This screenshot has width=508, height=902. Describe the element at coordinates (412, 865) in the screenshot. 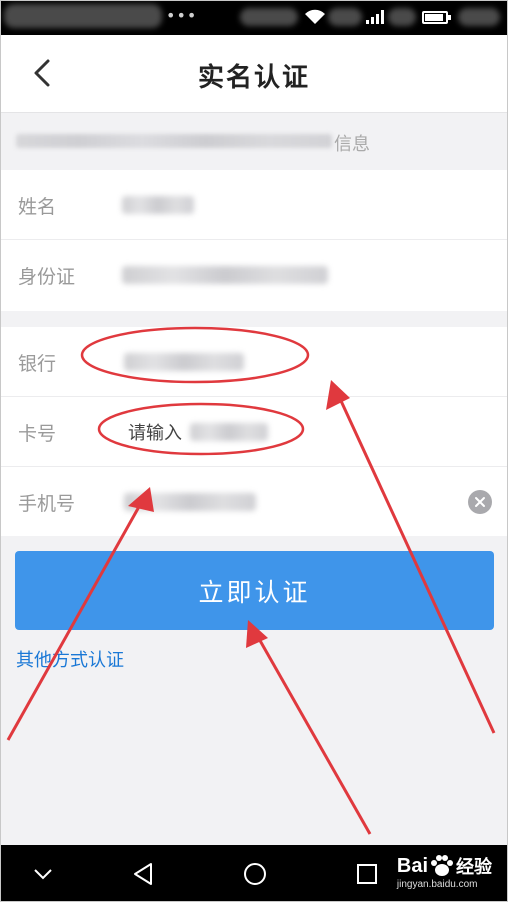

I see `watermark-brand: Bai` at that location.